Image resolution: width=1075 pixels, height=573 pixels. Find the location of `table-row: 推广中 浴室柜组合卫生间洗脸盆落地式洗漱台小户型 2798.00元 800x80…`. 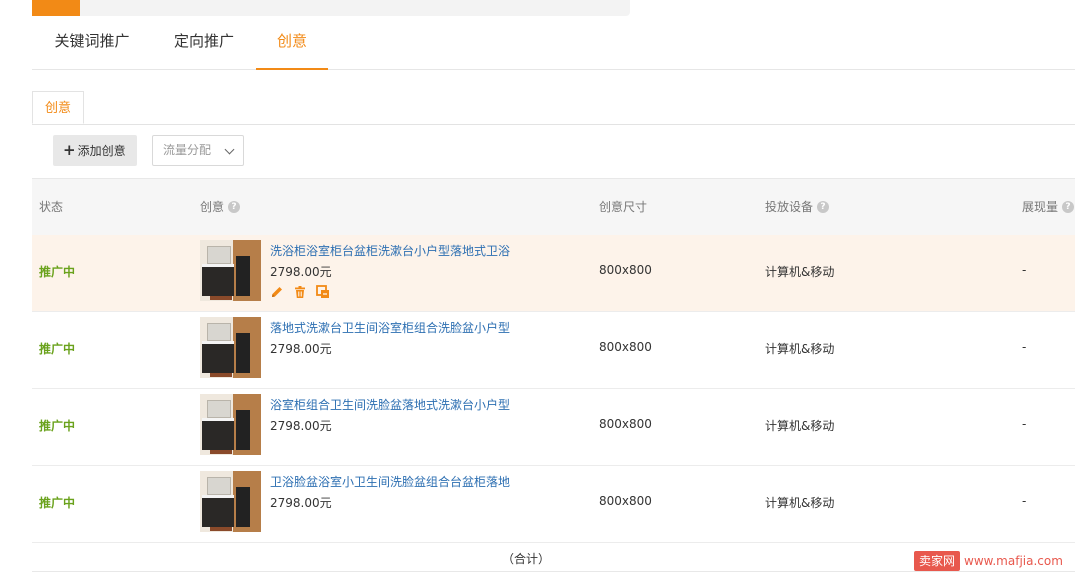

table-row: 推广中 浴室柜组合卫生间洗脸盆落地式洗漱台小户型 2798.00元 800x80… is located at coordinates (553, 427).